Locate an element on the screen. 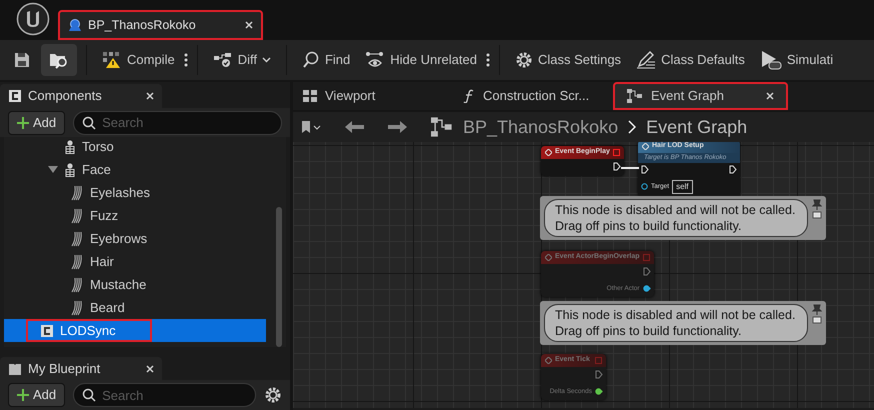  editor-tab: Event Graph is located at coordinates (700, 96).